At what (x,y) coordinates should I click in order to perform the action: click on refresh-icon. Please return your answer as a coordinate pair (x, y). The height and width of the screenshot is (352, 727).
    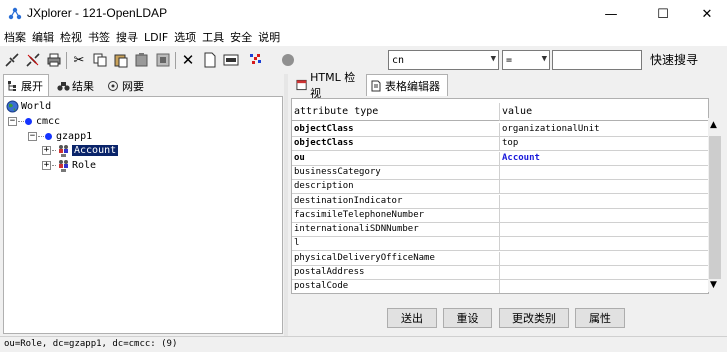
    Looking at the image, I should click on (256, 60).